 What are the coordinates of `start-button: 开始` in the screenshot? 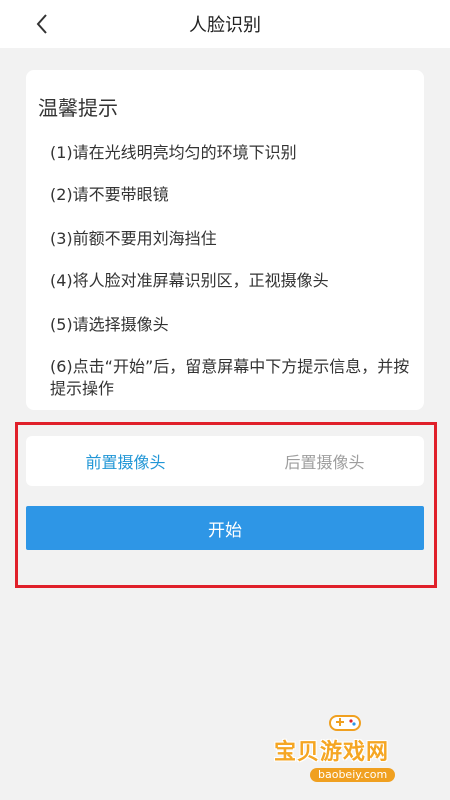 It's located at (225, 528).